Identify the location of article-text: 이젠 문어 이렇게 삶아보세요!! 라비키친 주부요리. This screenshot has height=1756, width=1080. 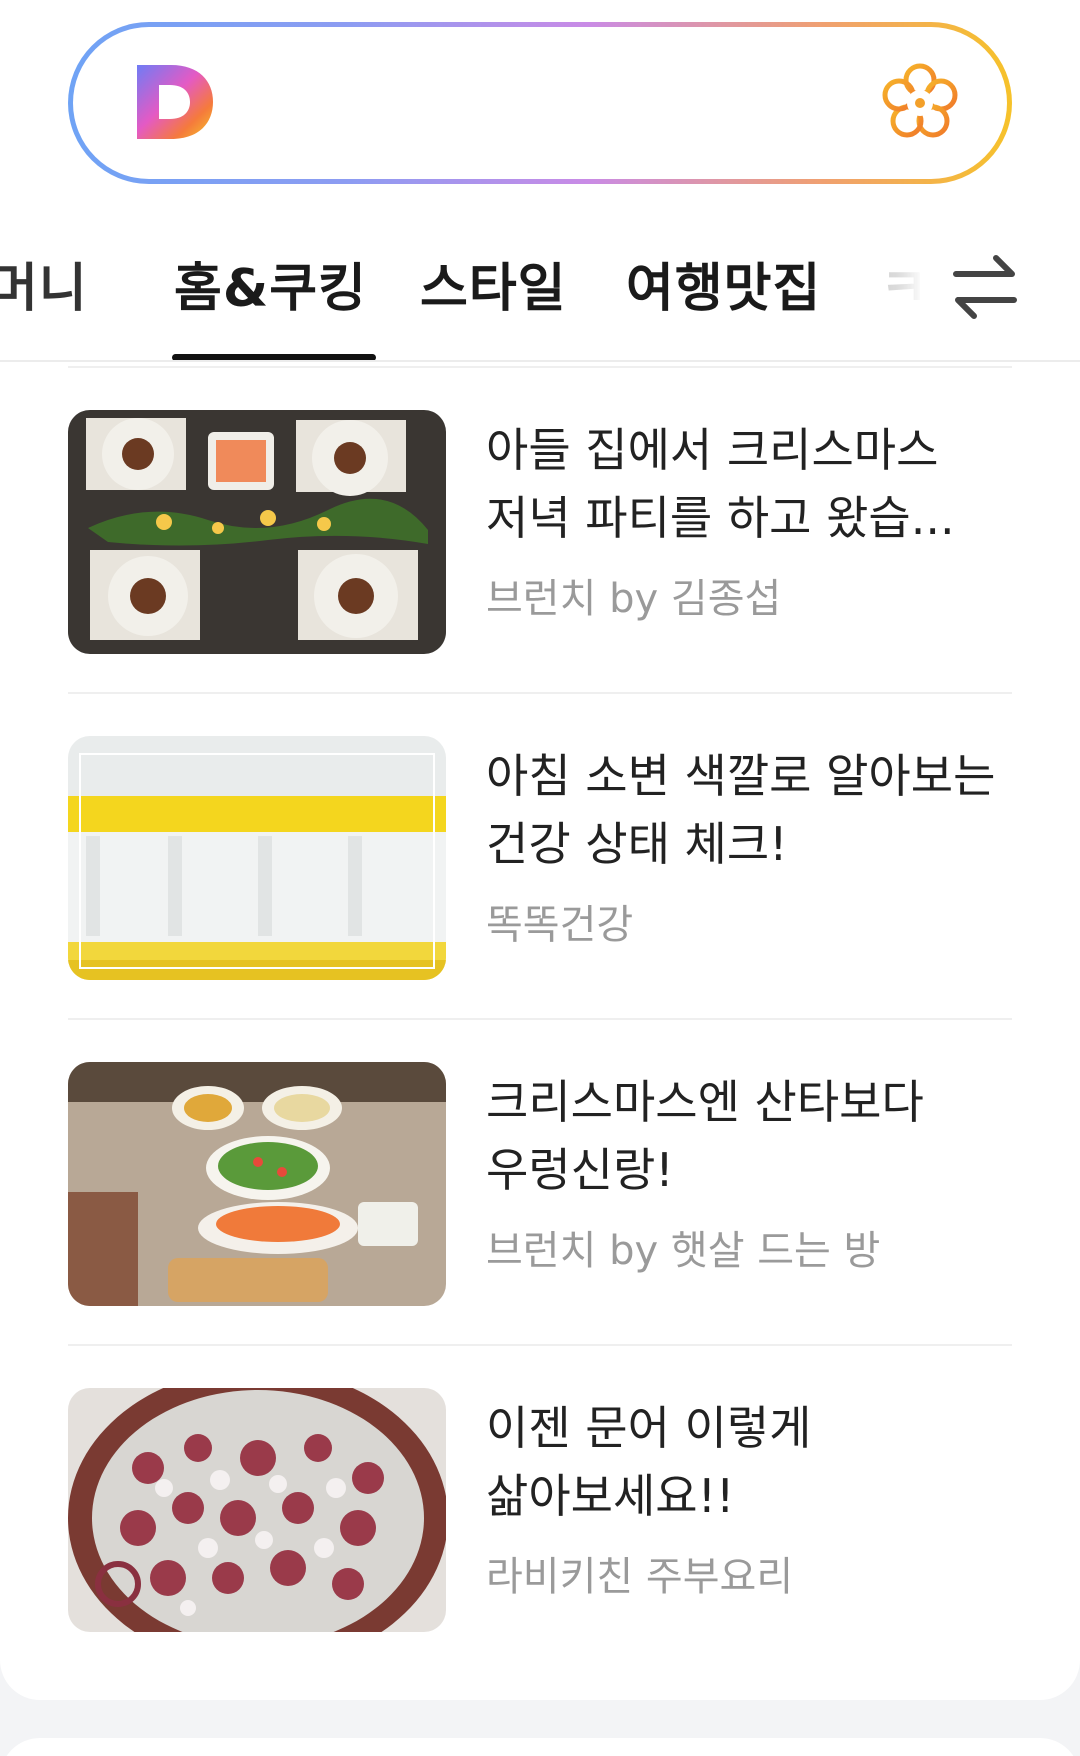
(756, 1498).